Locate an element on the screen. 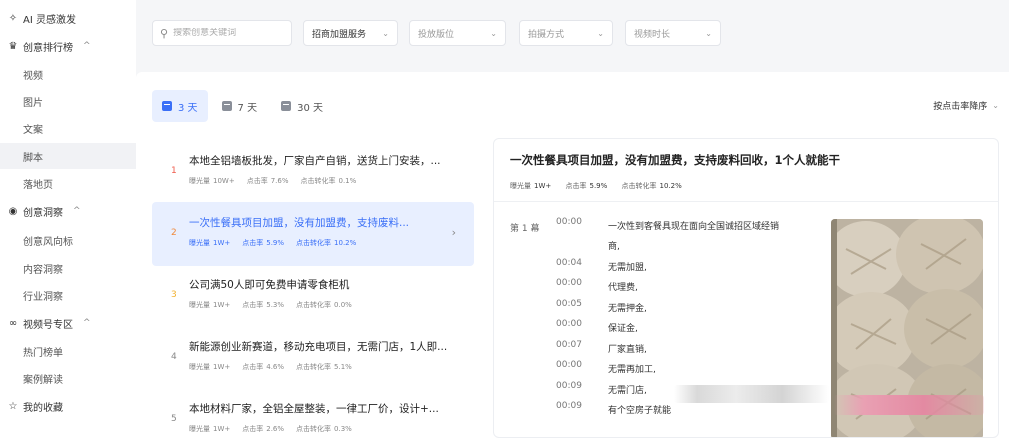  sidebar-item: ✧ AI 灵感激发 is located at coordinates (68, 18).